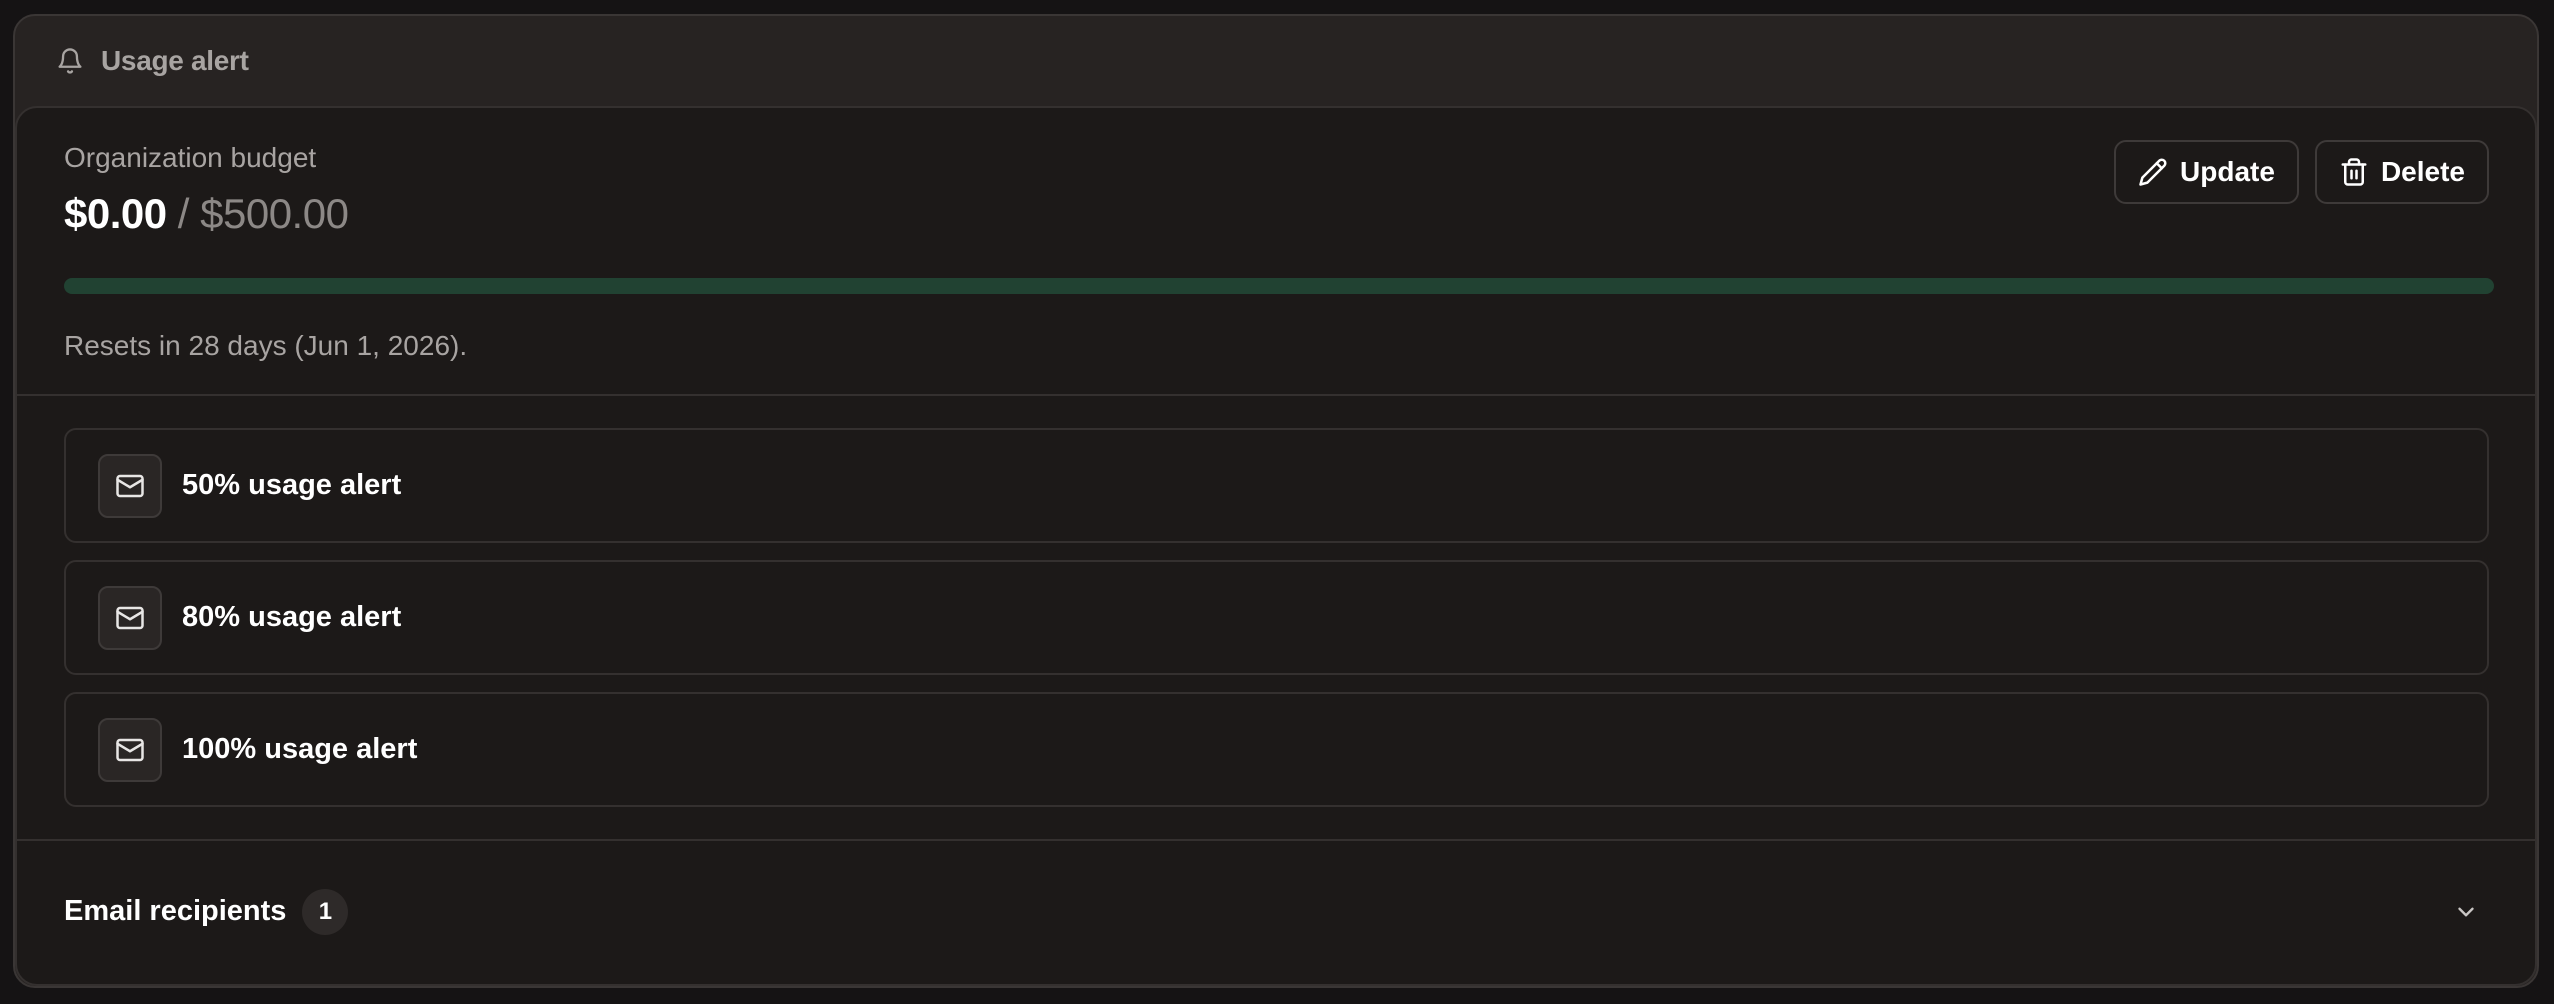  I want to click on pencil-icon, so click(2153, 172).